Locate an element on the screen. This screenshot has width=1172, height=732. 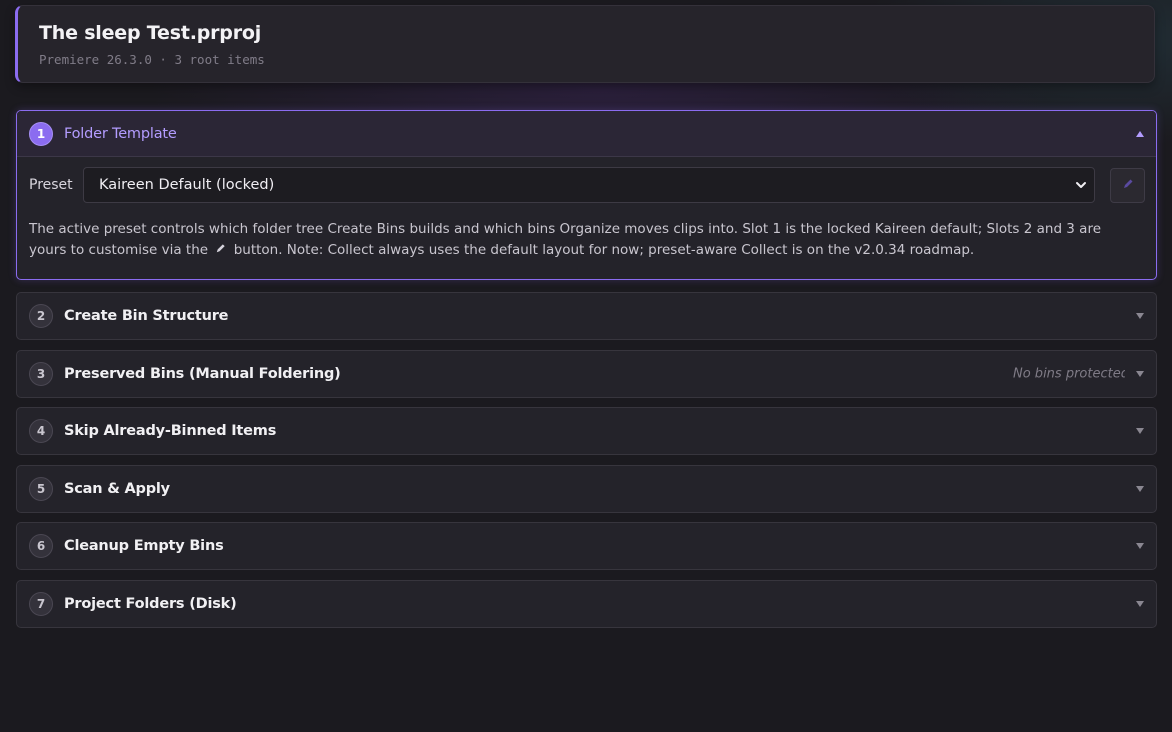
preserved-bins-status: No bins protected is located at coordinates (1069, 374).